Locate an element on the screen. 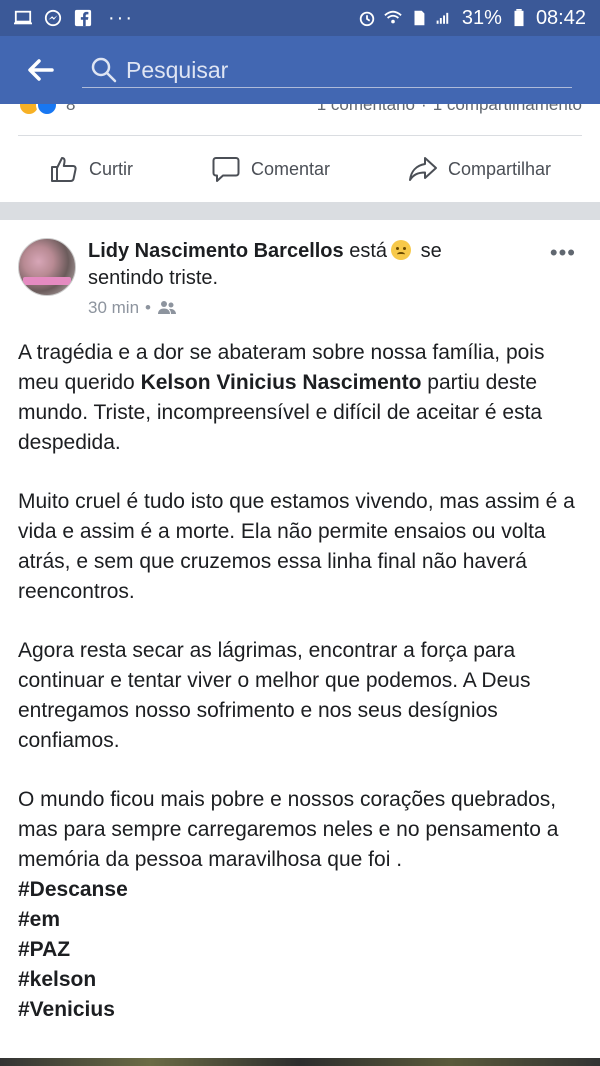 This screenshot has height=1066, width=600. sim-icon is located at coordinates (419, 18).